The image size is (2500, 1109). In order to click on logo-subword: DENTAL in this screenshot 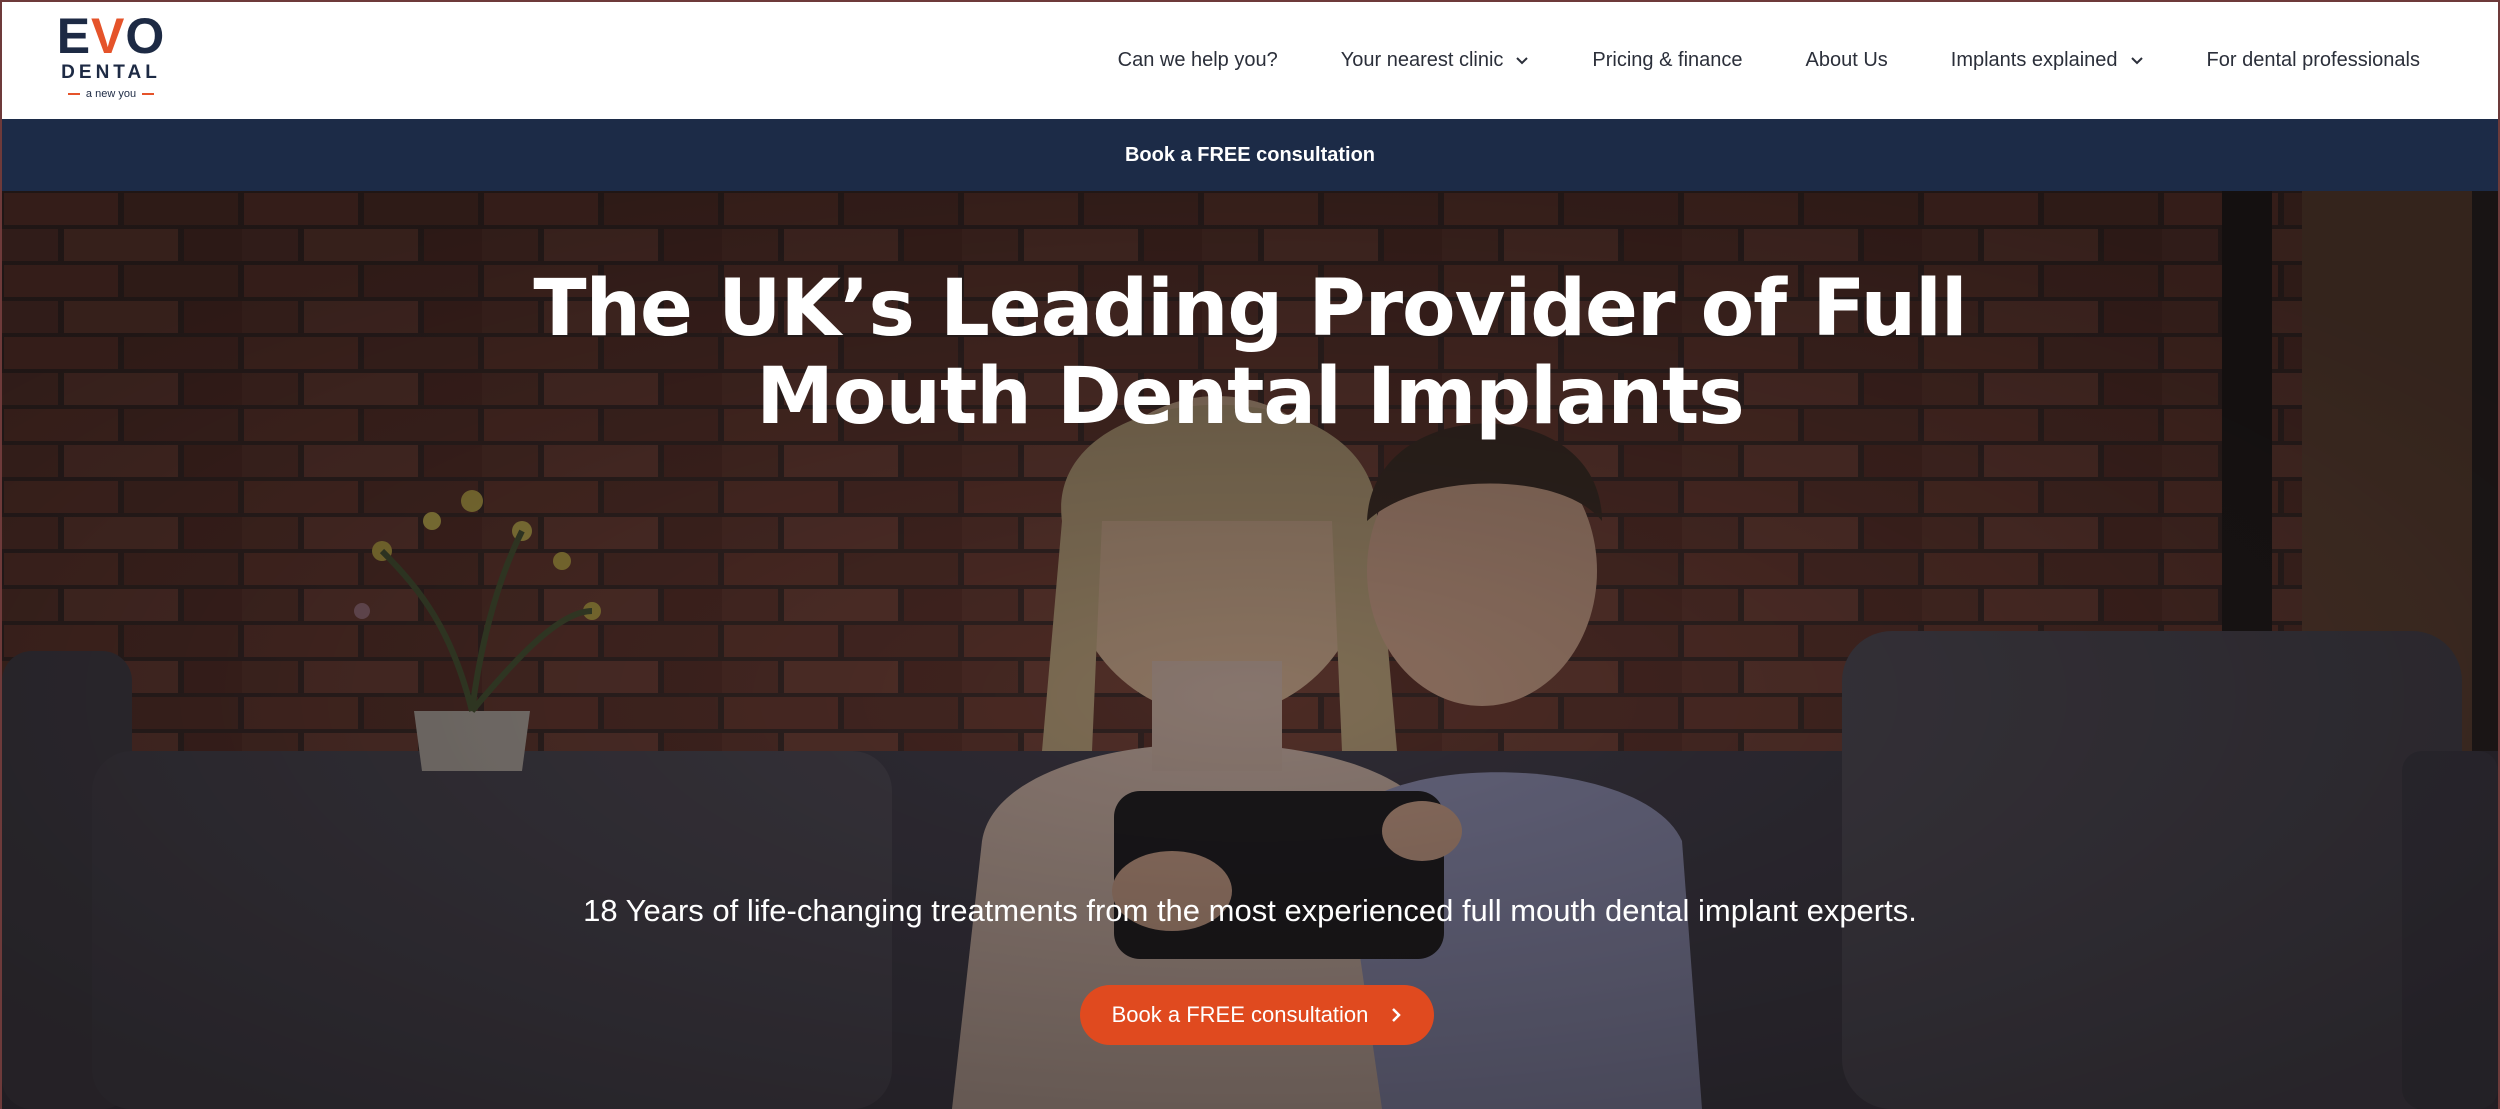, I will do `click(111, 72)`.